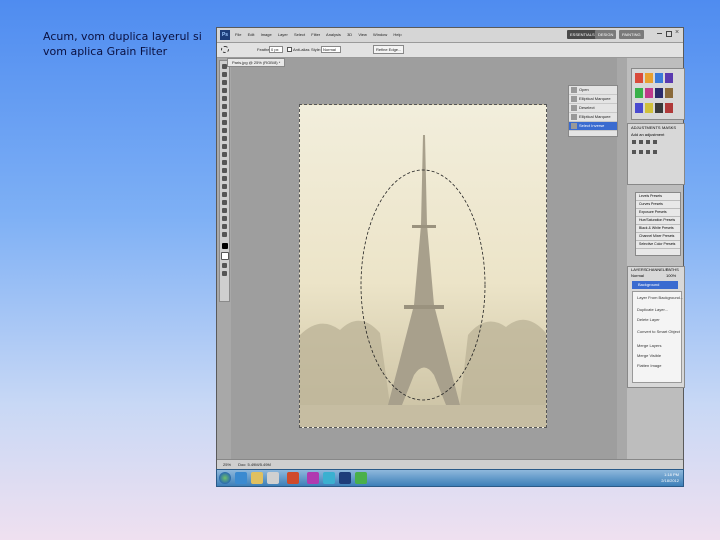  Describe the element at coordinates (224, 210) in the screenshot. I see `3d-rotate-tool-icon` at that location.